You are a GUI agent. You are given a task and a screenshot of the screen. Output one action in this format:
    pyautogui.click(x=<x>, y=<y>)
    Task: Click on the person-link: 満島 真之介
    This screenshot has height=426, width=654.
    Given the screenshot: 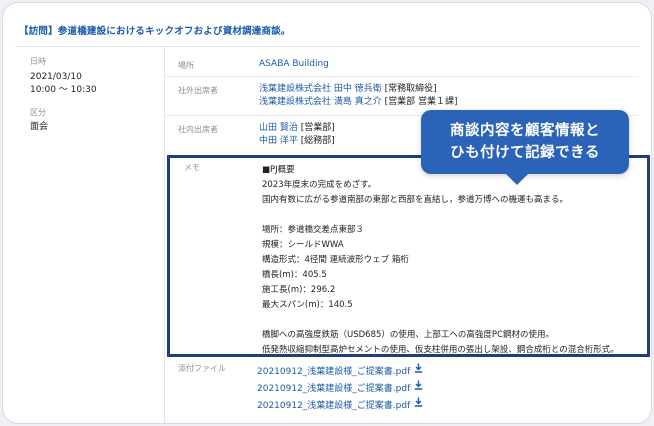 What is the action you would take?
    pyautogui.click(x=358, y=102)
    